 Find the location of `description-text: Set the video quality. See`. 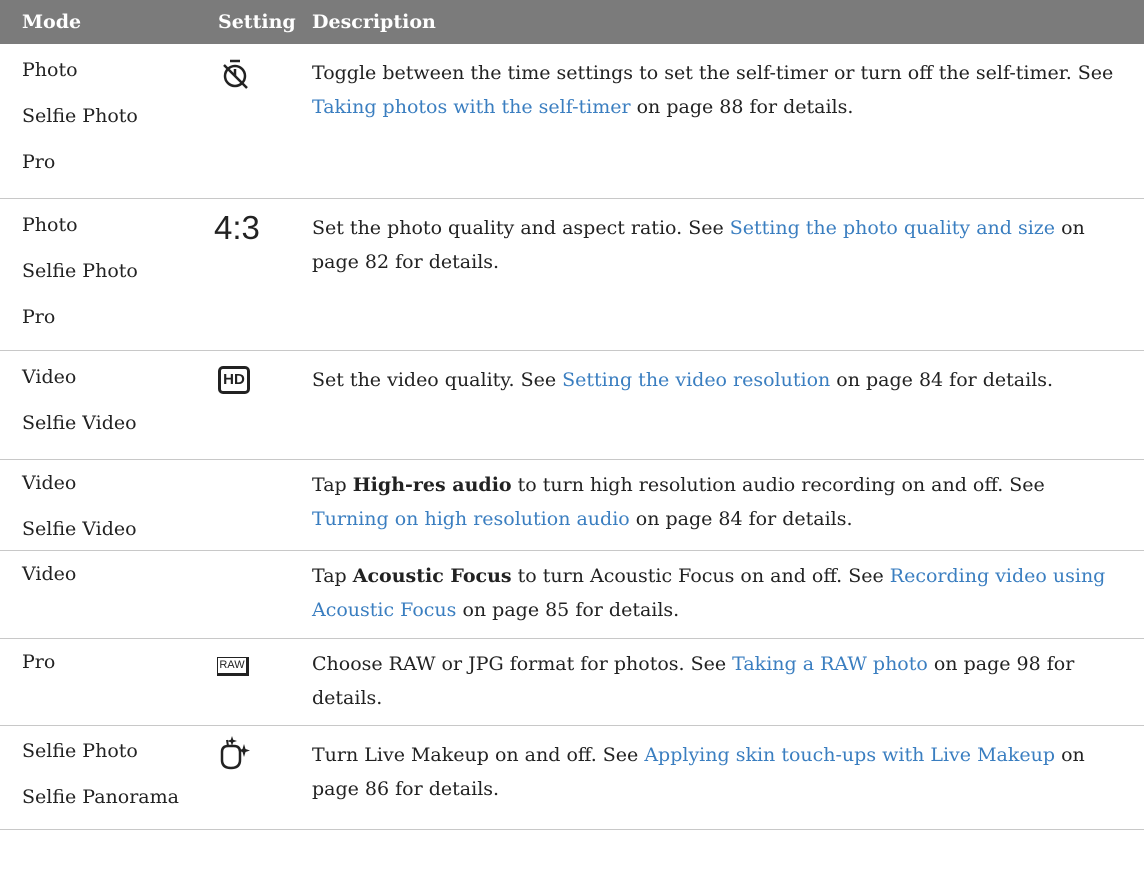

description-text: Set the video quality. See is located at coordinates (437, 380).